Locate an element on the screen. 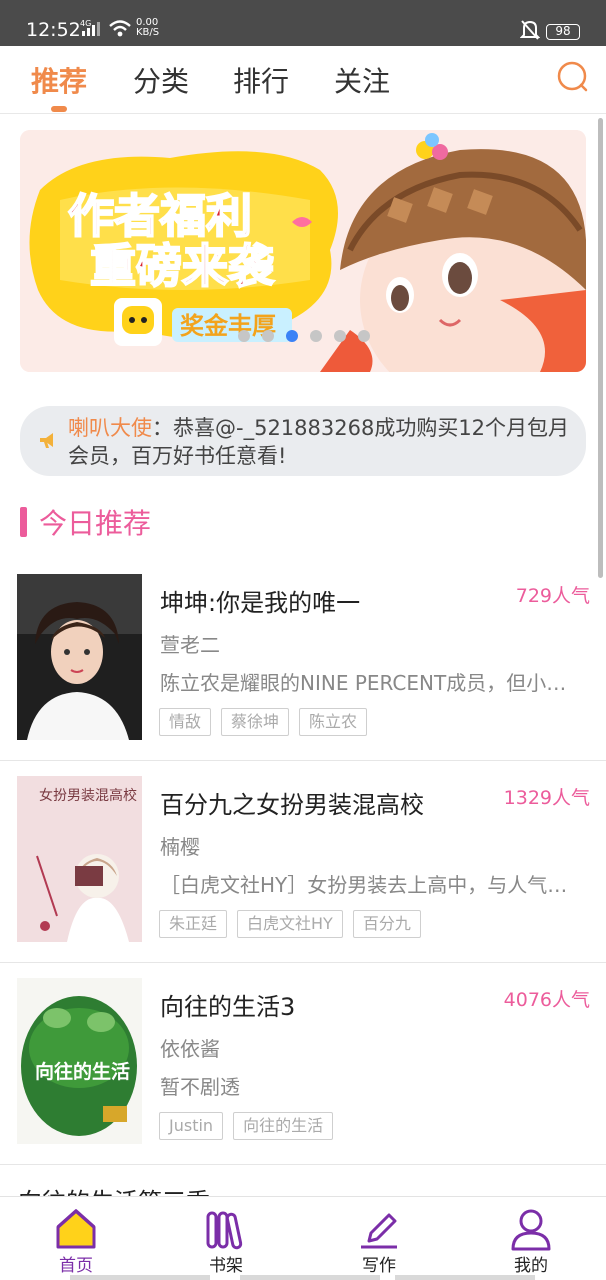 This screenshot has height=1280, width=606. banner-headline-1: 作者福利 is located at coordinates (160, 216).